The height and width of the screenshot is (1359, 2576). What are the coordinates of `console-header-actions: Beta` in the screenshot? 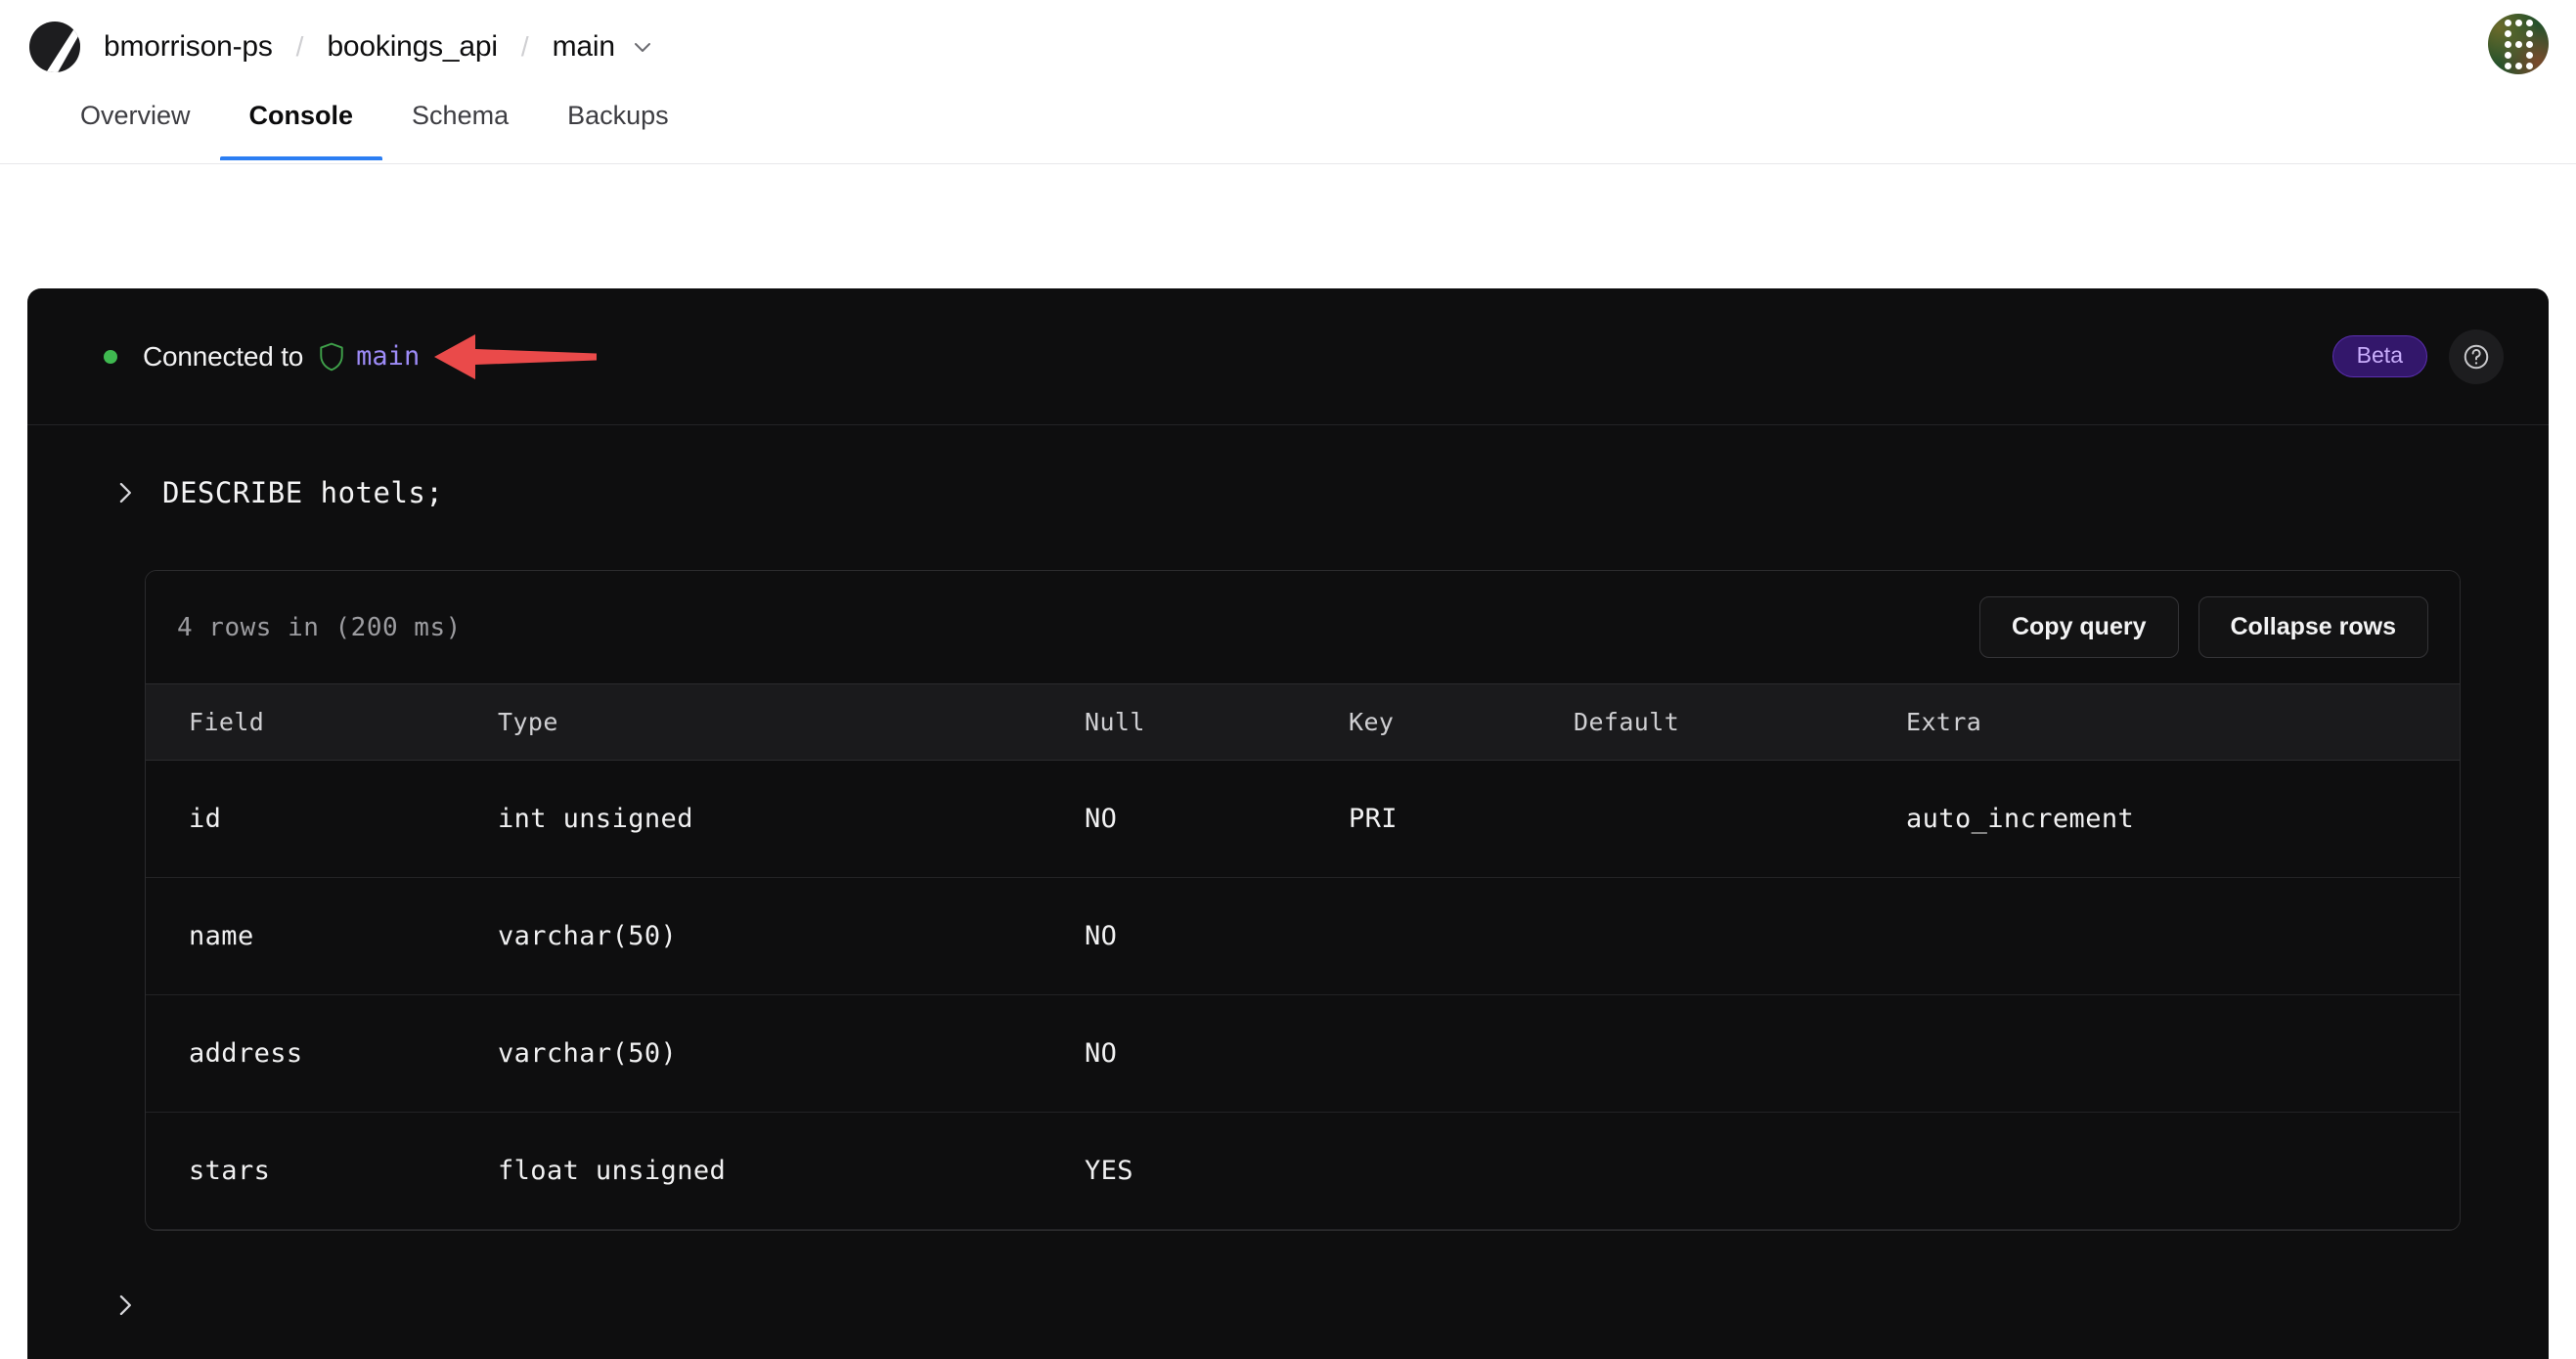 It's located at (2418, 356).